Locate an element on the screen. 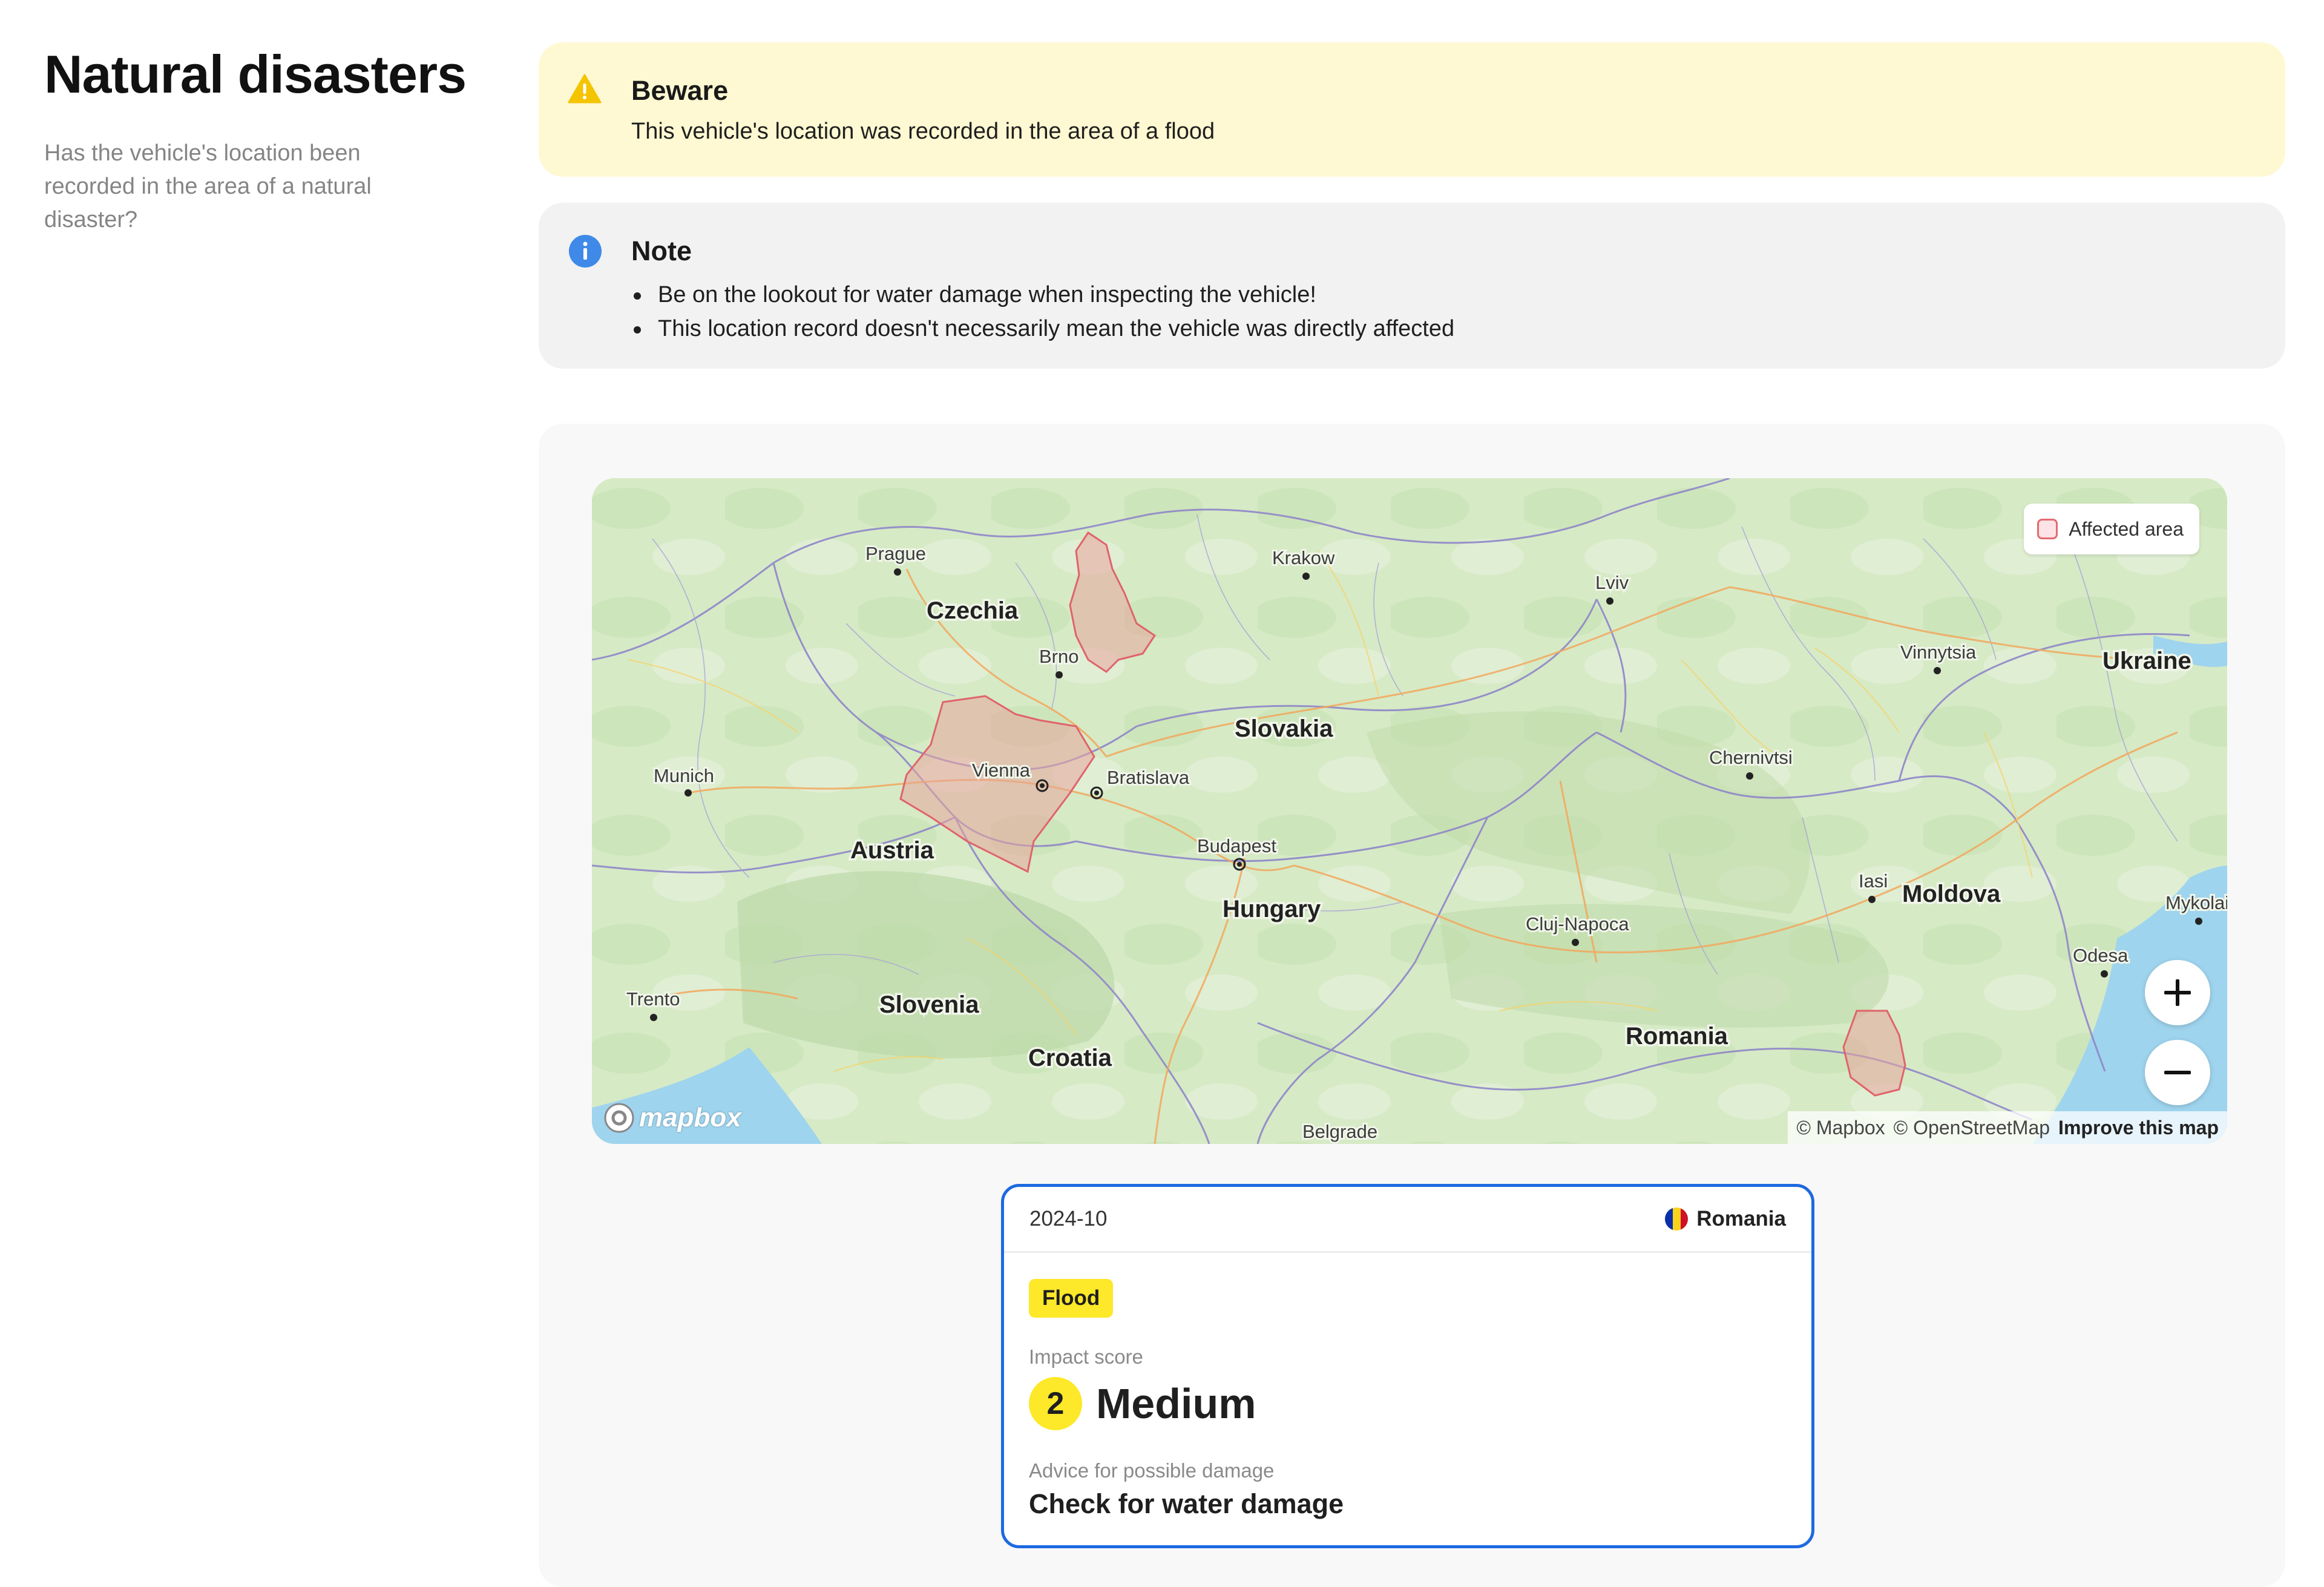 The width and height of the screenshot is (2324, 1587). mapbox-attribution-link: © Mapbox is located at coordinates (1840, 1128).